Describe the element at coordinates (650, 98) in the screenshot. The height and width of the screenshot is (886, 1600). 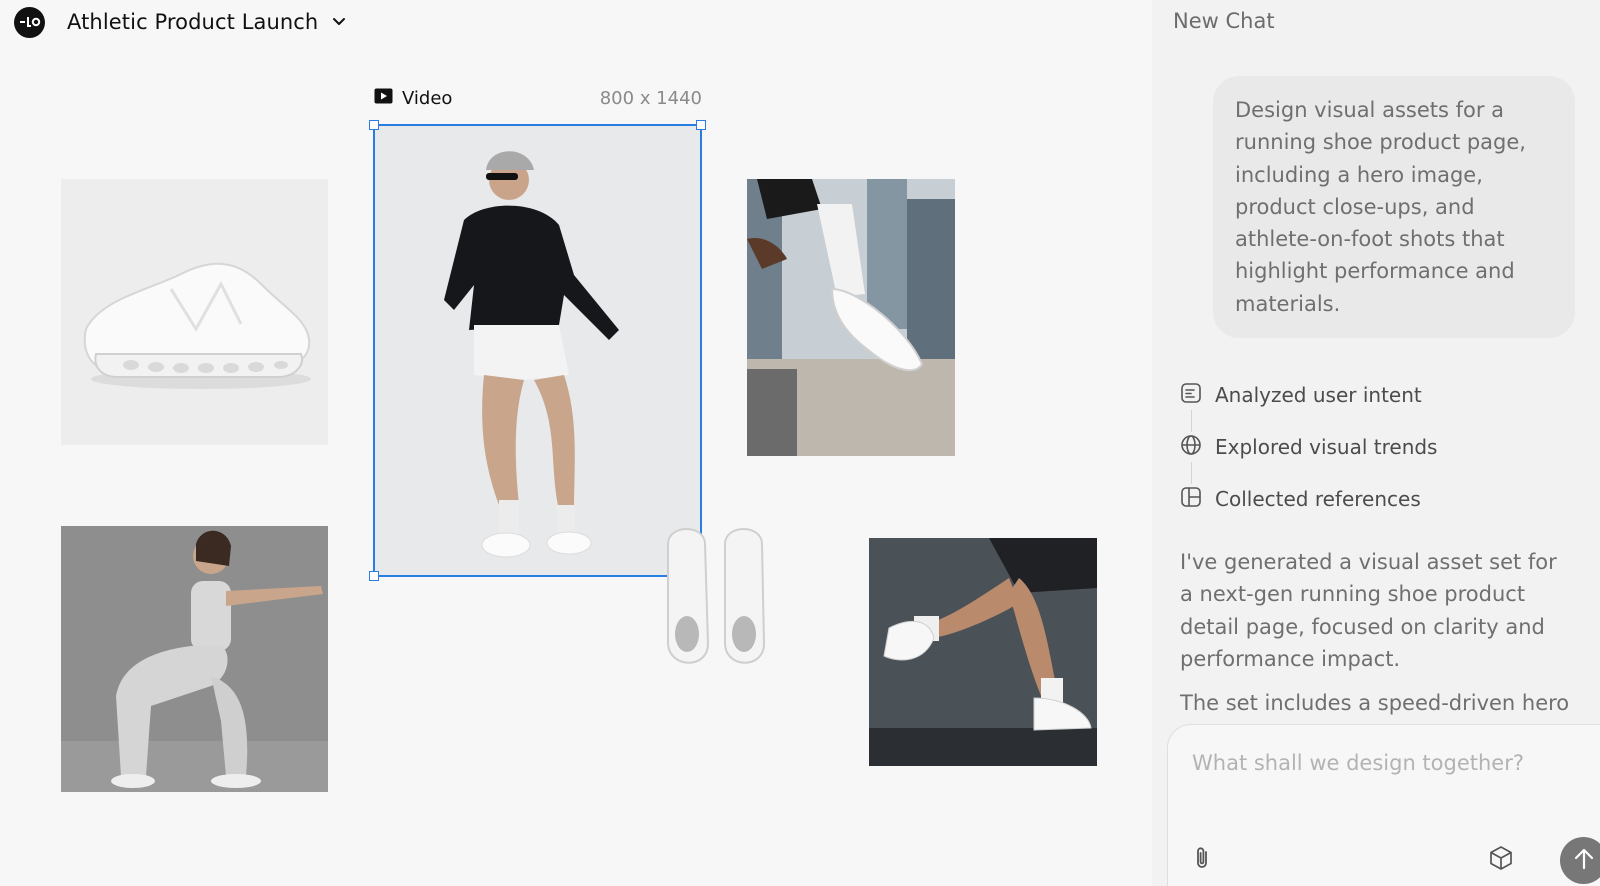
I see `frame-dimensions: 800 x 1440` at that location.